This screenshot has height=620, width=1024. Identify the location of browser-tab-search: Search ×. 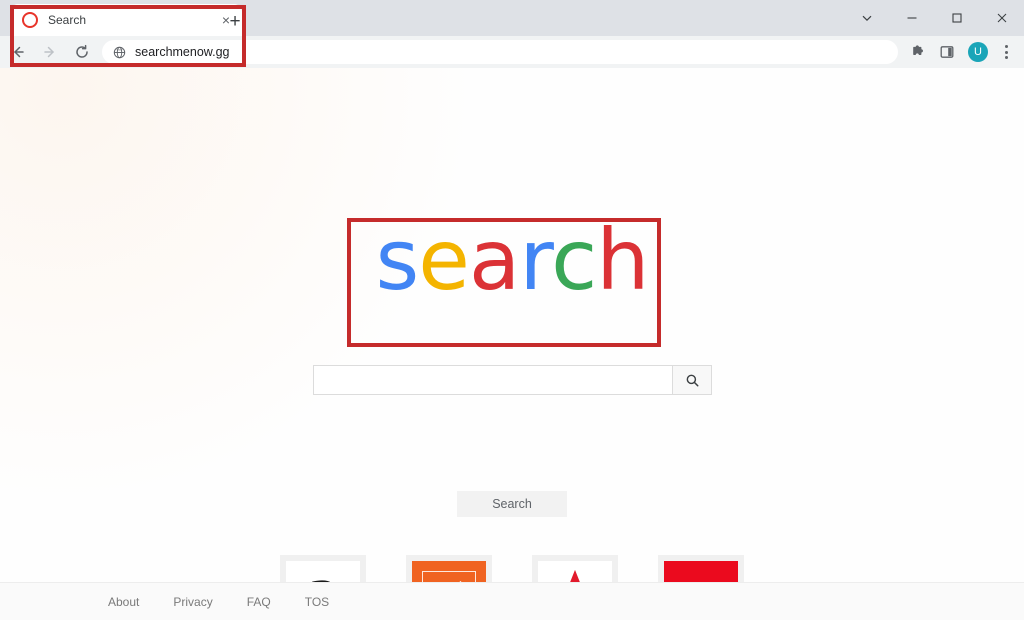
(126, 20).